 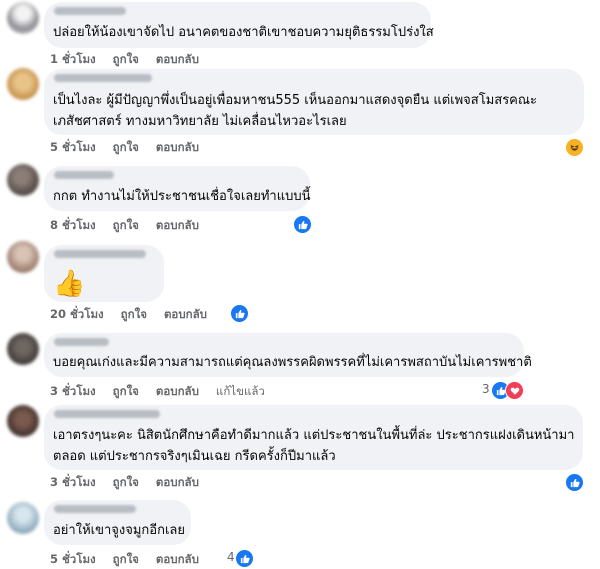 I want to click on like-icon, so click(x=244, y=558).